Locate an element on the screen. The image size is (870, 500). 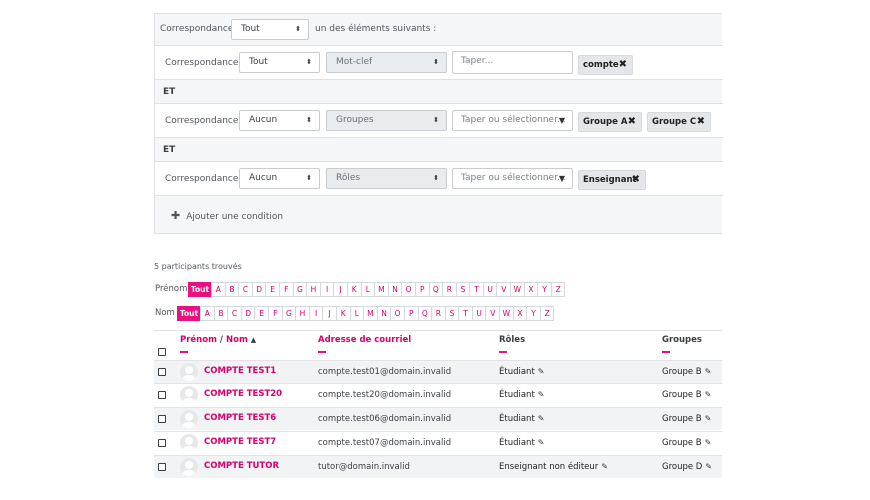
lastname-initial: V is located at coordinates (493, 313).